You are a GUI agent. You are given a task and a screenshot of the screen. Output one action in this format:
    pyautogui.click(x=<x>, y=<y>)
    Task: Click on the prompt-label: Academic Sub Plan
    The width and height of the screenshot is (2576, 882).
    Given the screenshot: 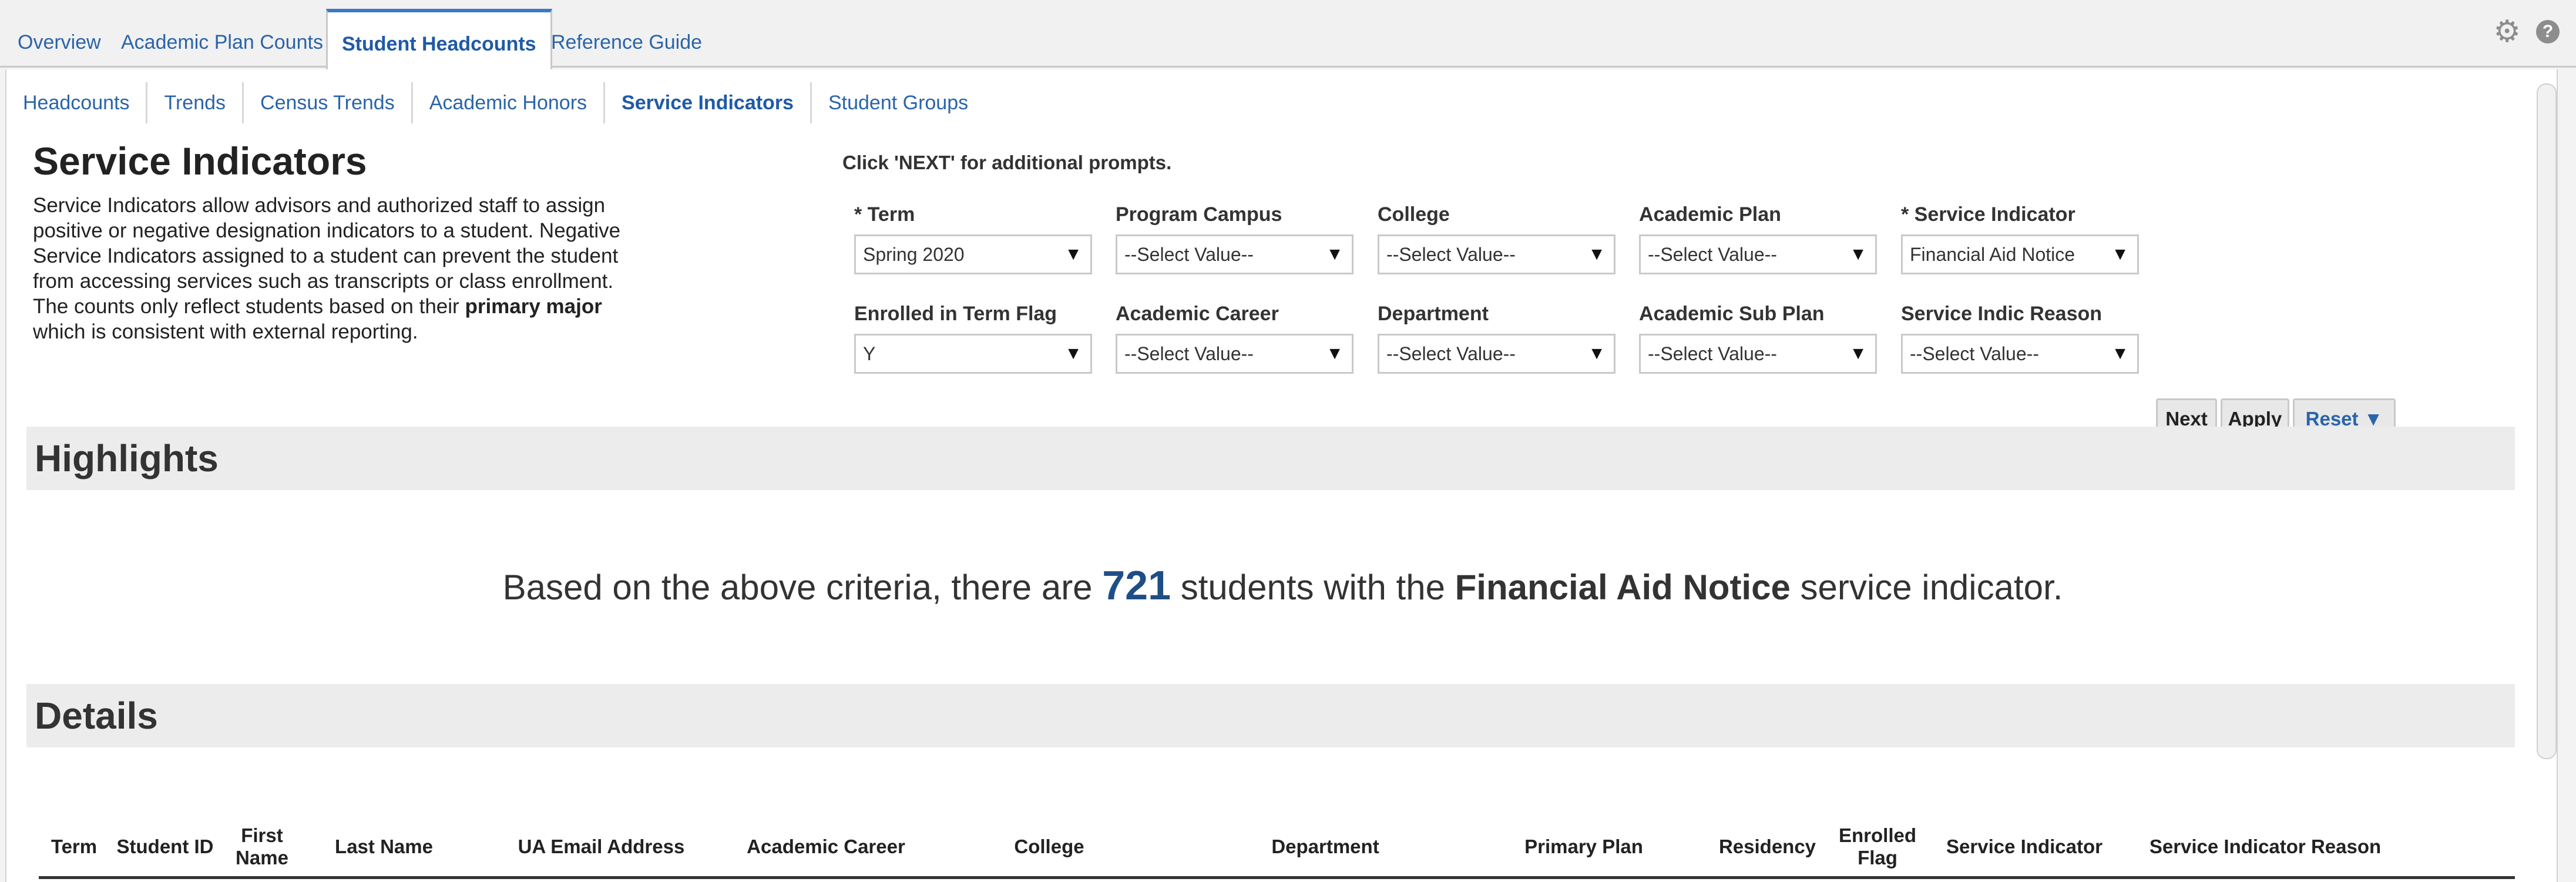 What is the action you would take?
    pyautogui.click(x=1732, y=314)
    